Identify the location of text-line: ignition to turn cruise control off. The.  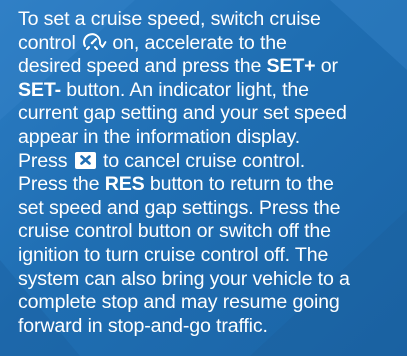
(173, 254).